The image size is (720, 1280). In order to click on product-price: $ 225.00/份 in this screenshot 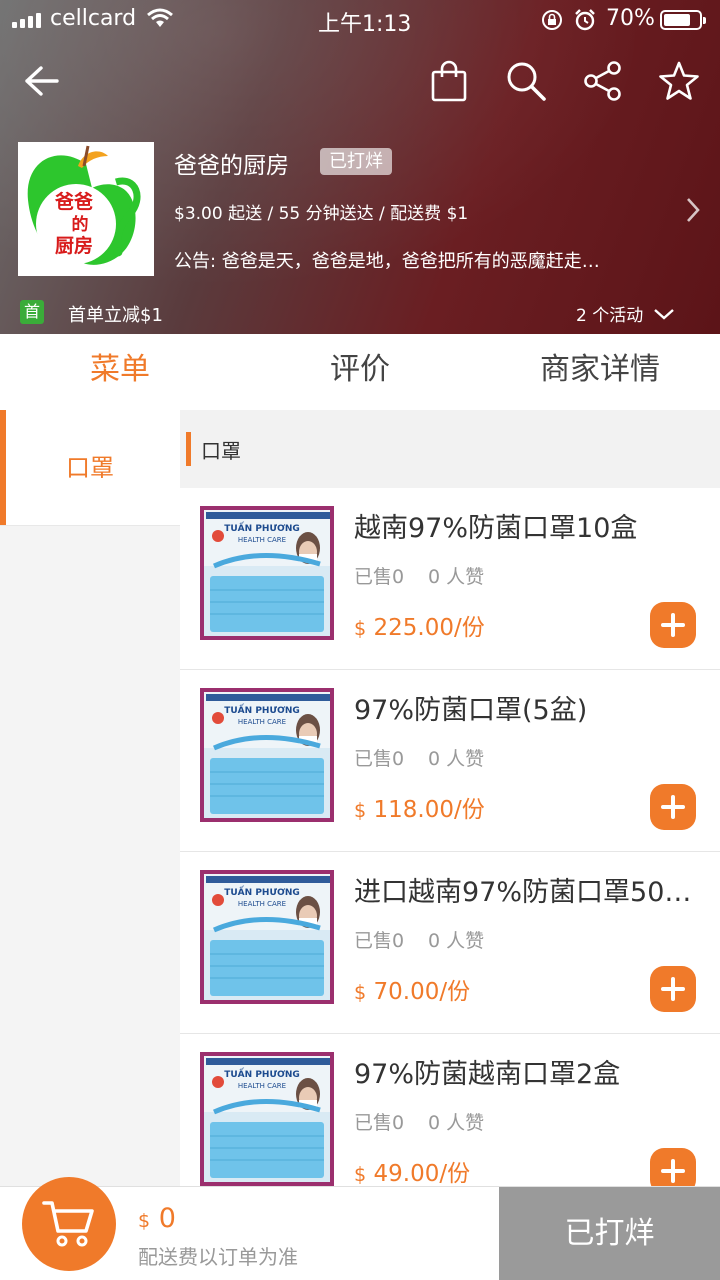, I will do `click(419, 625)`.